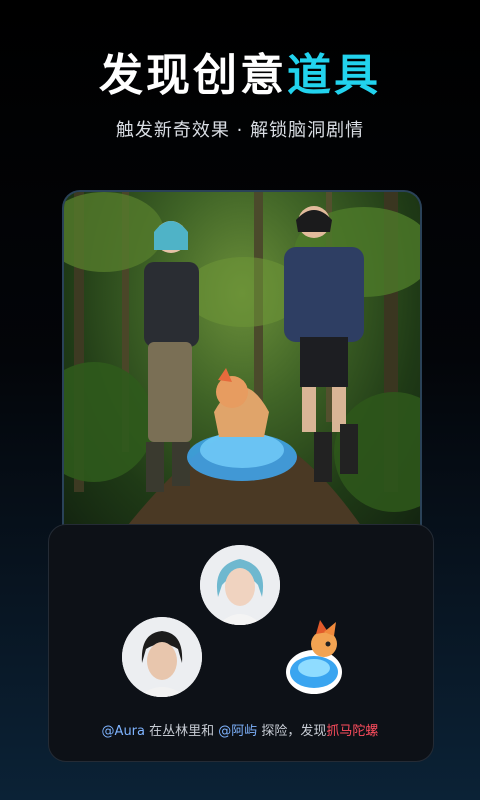 This screenshot has height=800, width=480. I want to click on title-main: 发现创意, so click(193, 75).